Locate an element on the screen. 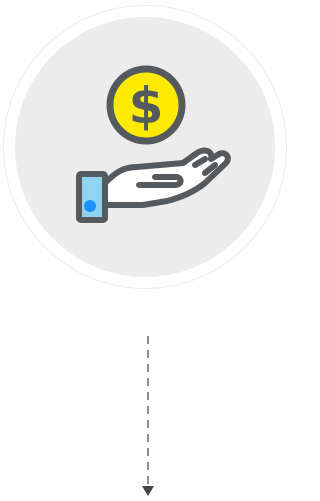 This screenshot has width=320, height=501. dashed-arrow-down-icon is located at coordinates (148, 416).